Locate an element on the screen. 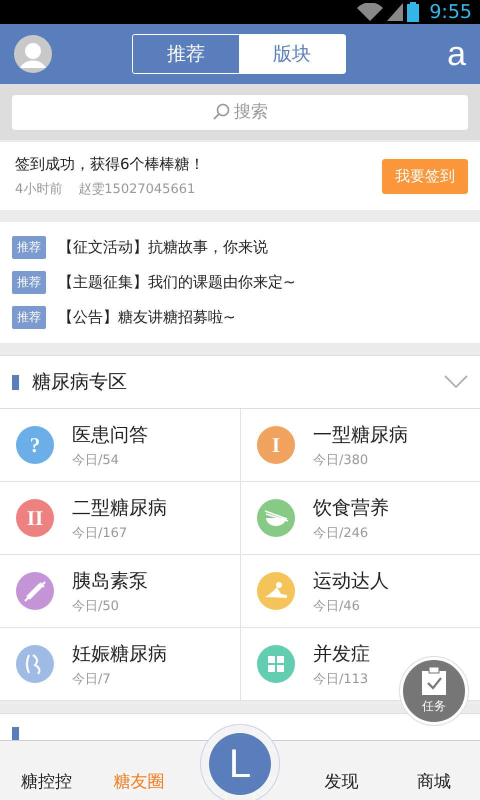 The image size is (480, 800). forum-count: 今日/50 is located at coordinates (96, 606).